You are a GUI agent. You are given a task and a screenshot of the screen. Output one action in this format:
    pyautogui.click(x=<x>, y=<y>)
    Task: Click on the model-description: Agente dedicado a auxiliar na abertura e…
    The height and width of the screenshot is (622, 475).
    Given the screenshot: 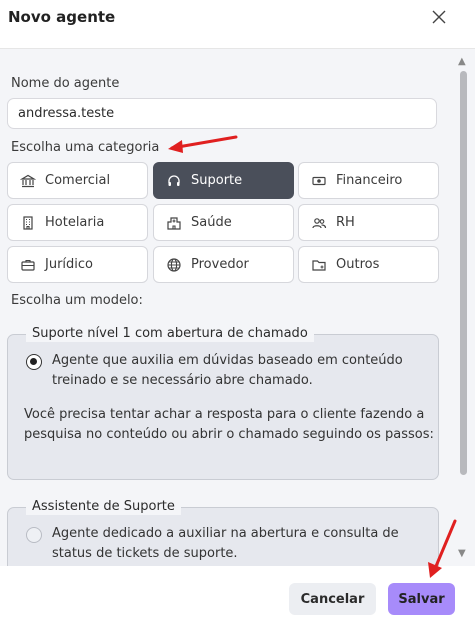 What is the action you would take?
    pyautogui.click(x=225, y=543)
    